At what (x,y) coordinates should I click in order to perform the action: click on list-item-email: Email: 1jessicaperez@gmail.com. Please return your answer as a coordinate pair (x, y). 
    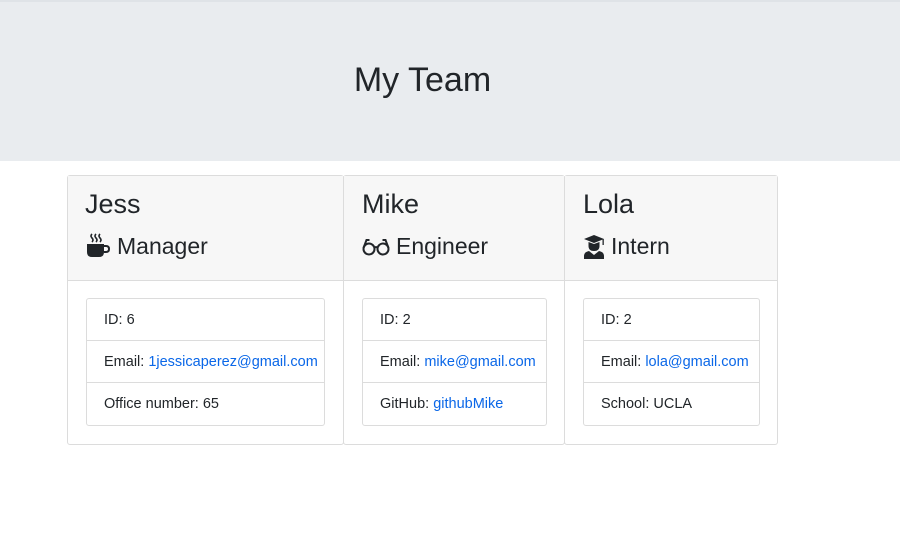
    Looking at the image, I should click on (205, 362).